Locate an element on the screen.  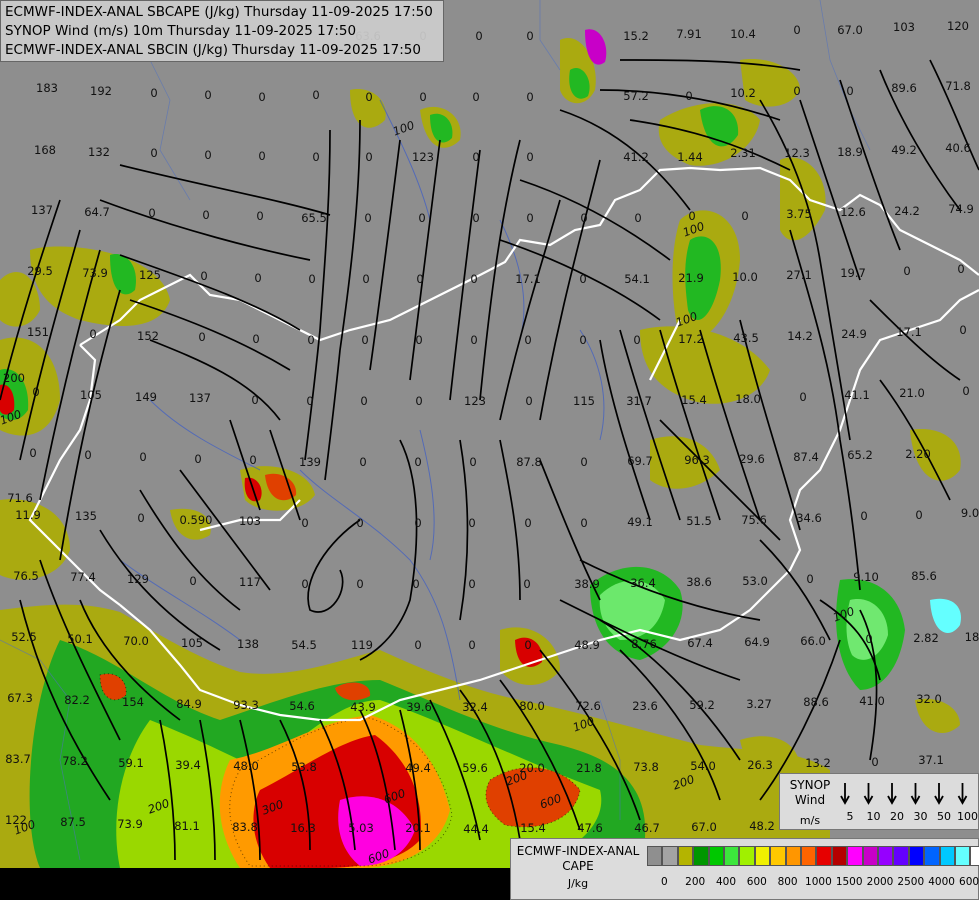
legend-tick-label: 6000 is located at coordinates (969, 882).